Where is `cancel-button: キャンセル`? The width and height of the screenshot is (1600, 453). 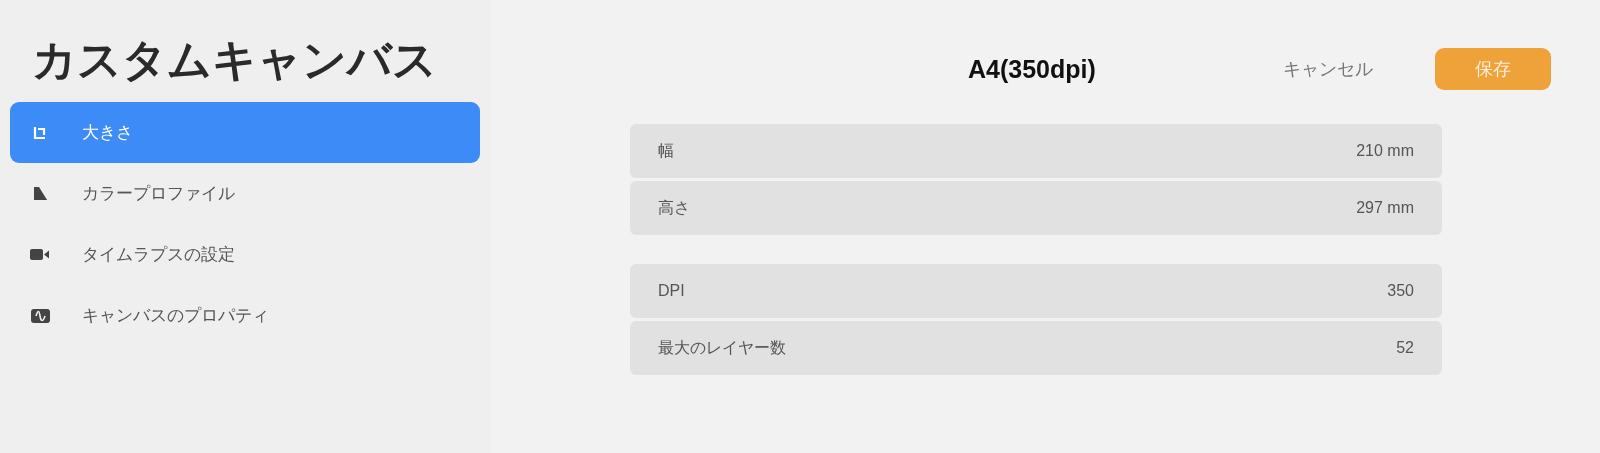
cancel-button: キャンセル is located at coordinates (1328, 69).